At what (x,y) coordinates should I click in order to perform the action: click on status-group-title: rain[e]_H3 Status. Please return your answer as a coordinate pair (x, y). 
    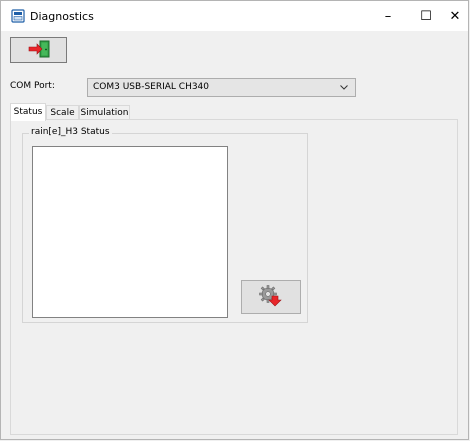
    Looking at the image, I should click on (70, 132).